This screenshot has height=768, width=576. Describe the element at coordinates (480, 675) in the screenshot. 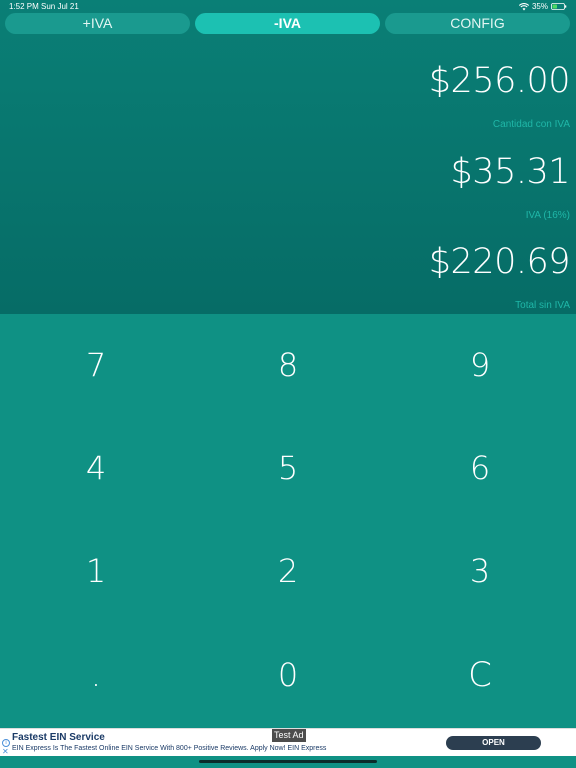

I see `clear-button: C` at that location.